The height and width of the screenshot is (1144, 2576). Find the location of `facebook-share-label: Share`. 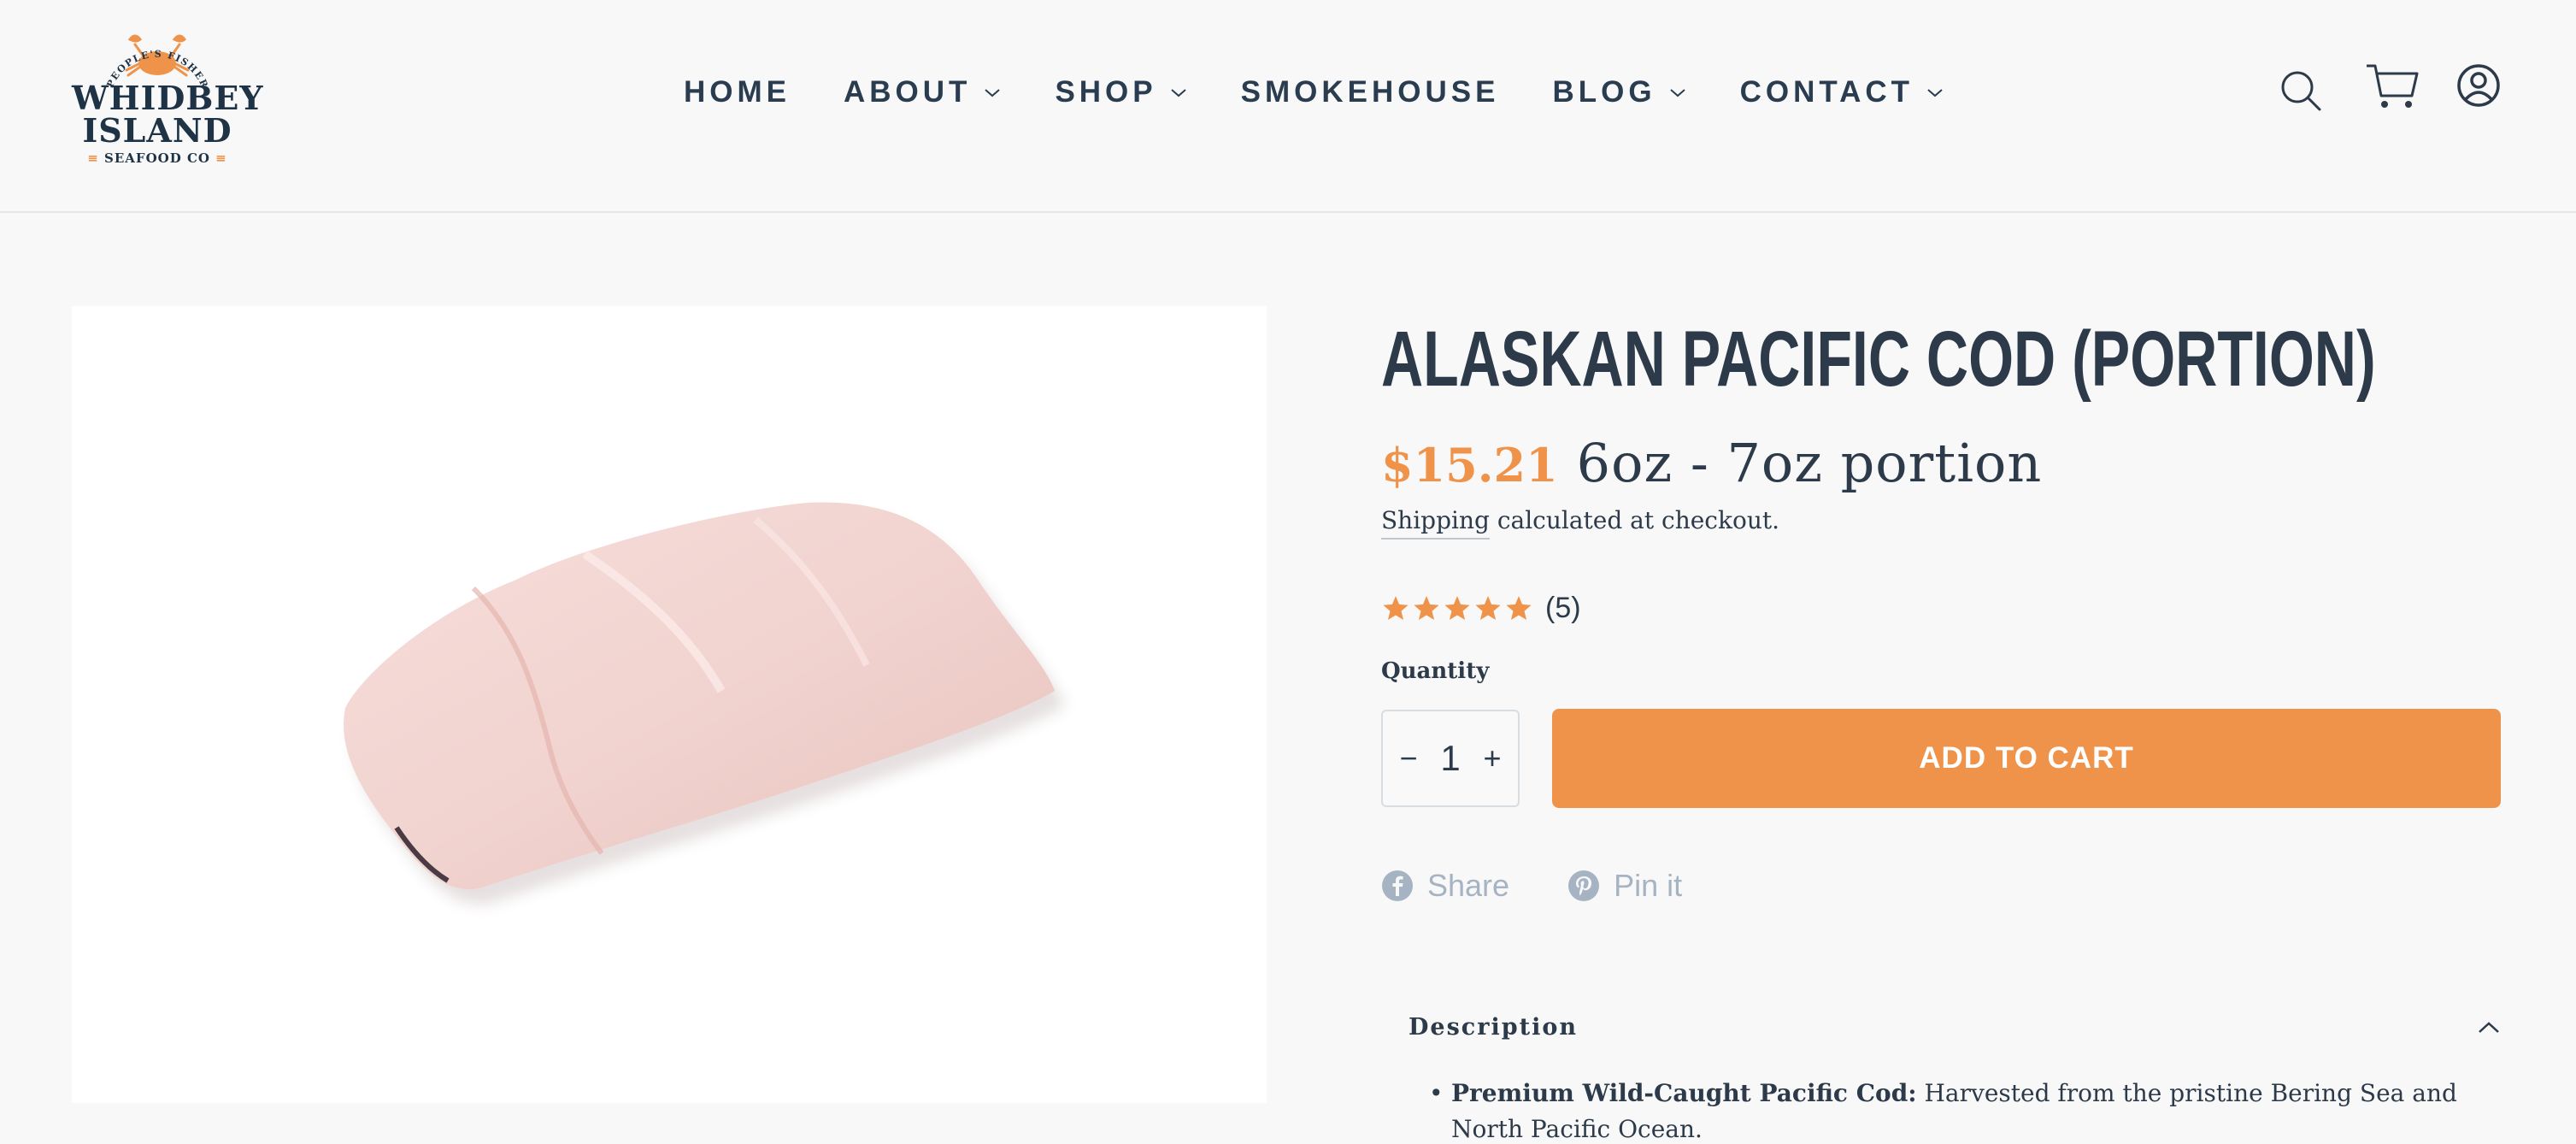

facebook-share-label: Share is located at coordinates (1468, 885).